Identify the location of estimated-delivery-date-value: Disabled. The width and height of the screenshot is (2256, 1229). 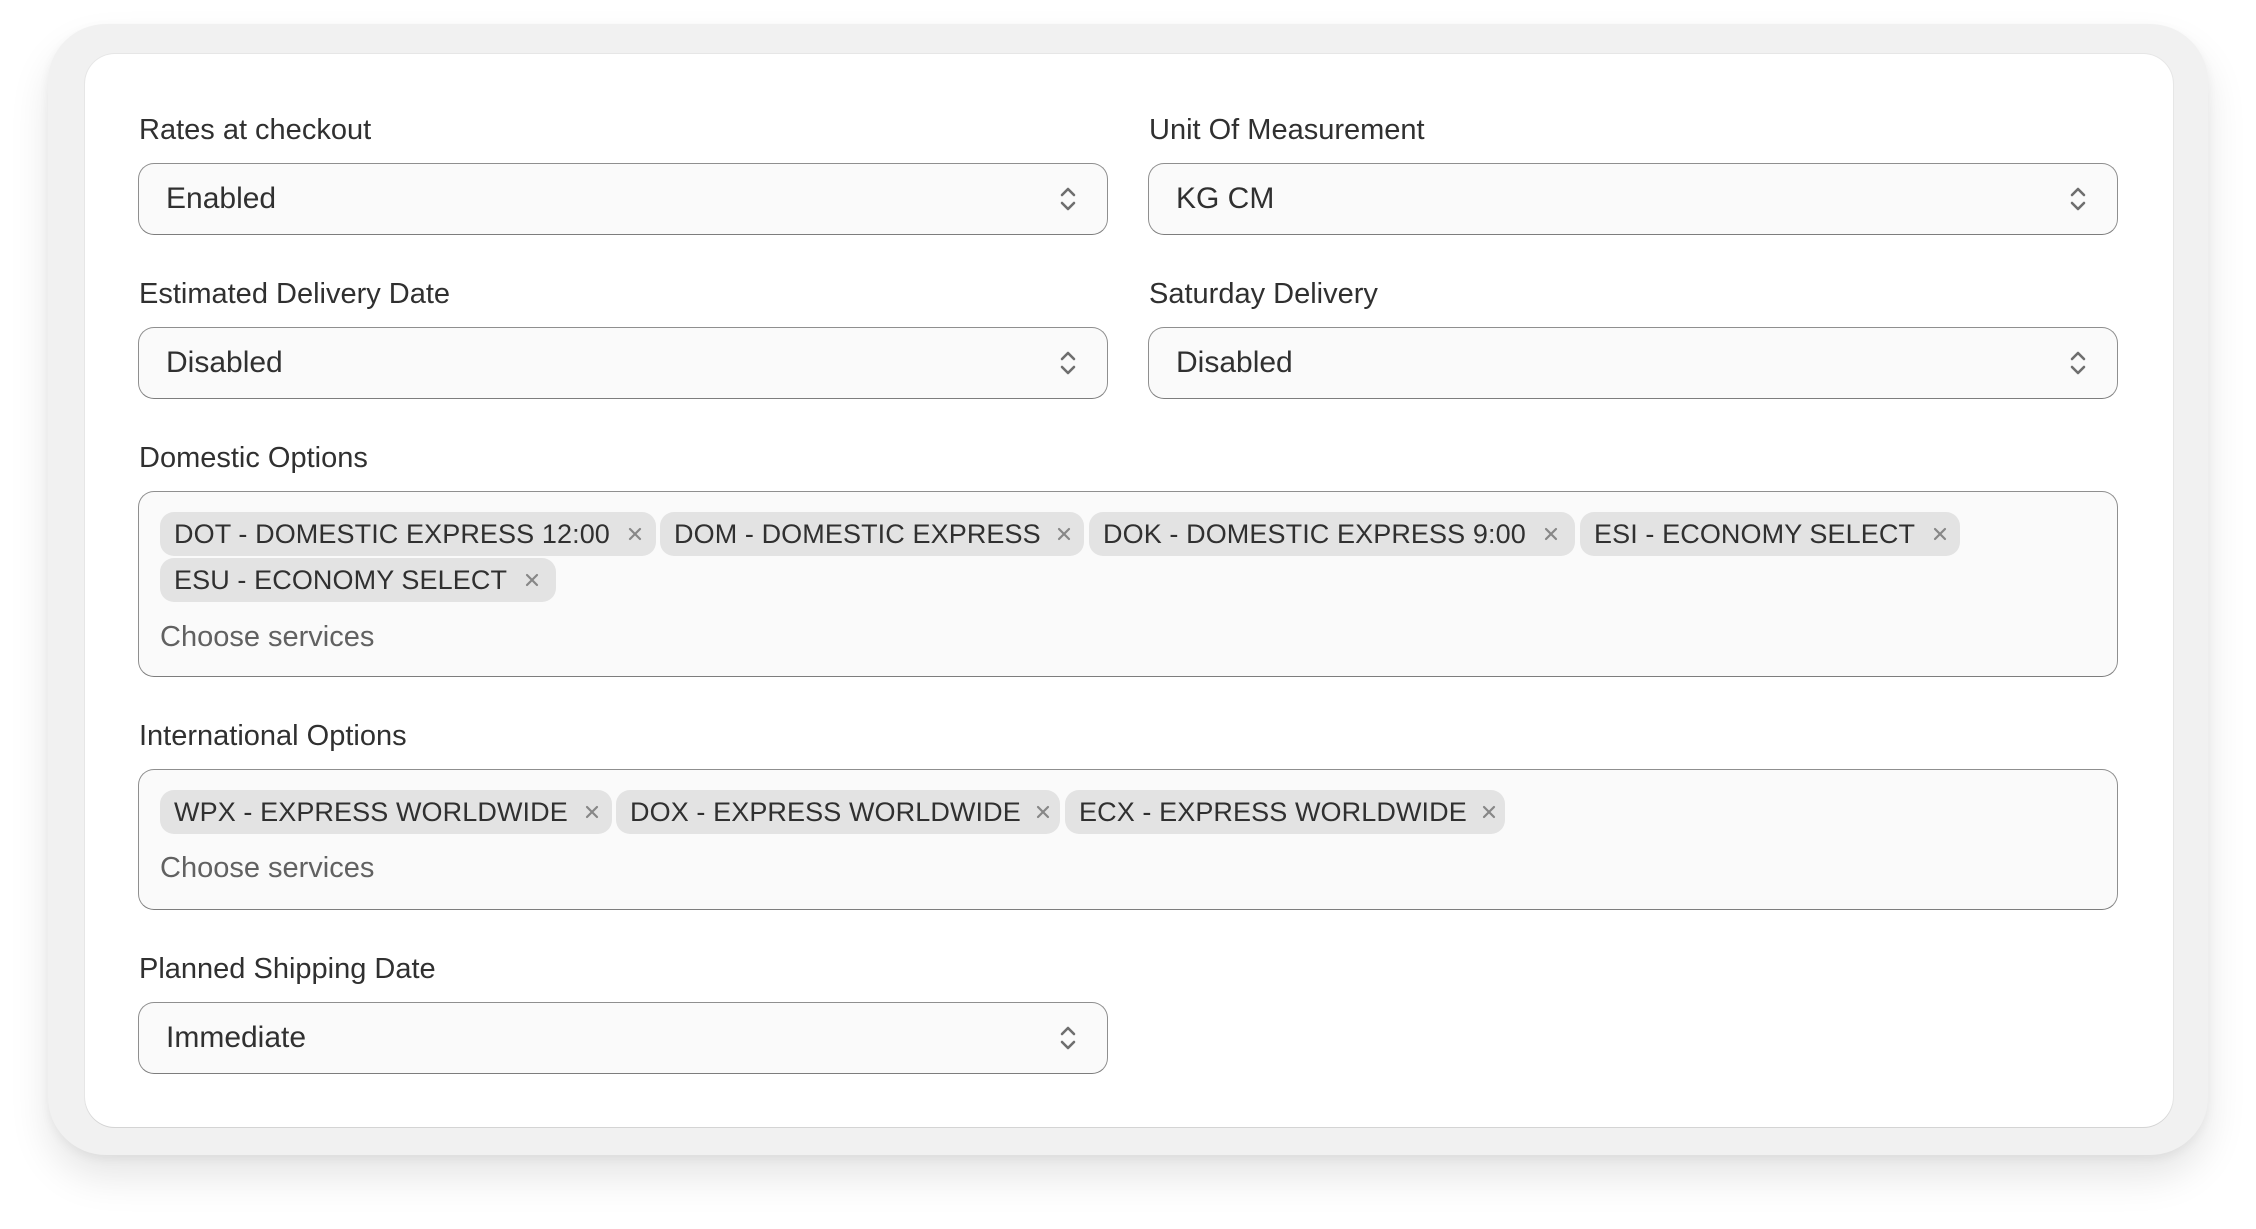
(224, 362).